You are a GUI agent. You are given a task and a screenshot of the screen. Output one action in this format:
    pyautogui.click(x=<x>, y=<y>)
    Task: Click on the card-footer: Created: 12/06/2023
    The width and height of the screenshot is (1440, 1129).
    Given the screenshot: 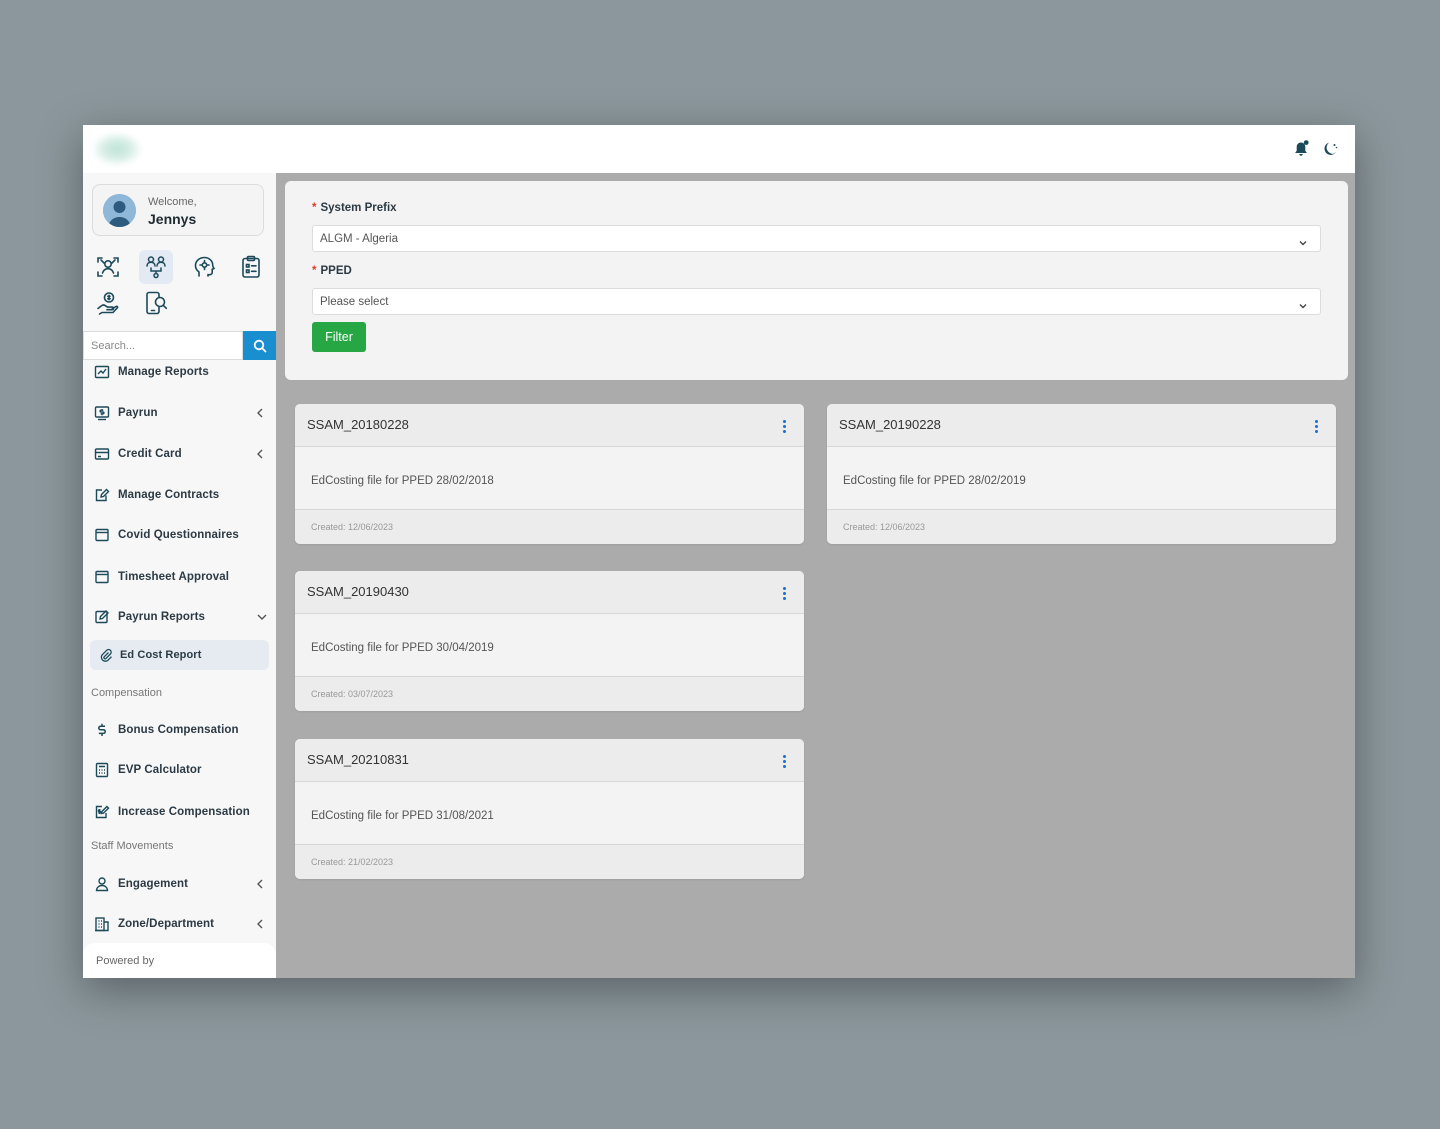 What is the action you would take?
    pyautogui.click(x=549, y=526)
    